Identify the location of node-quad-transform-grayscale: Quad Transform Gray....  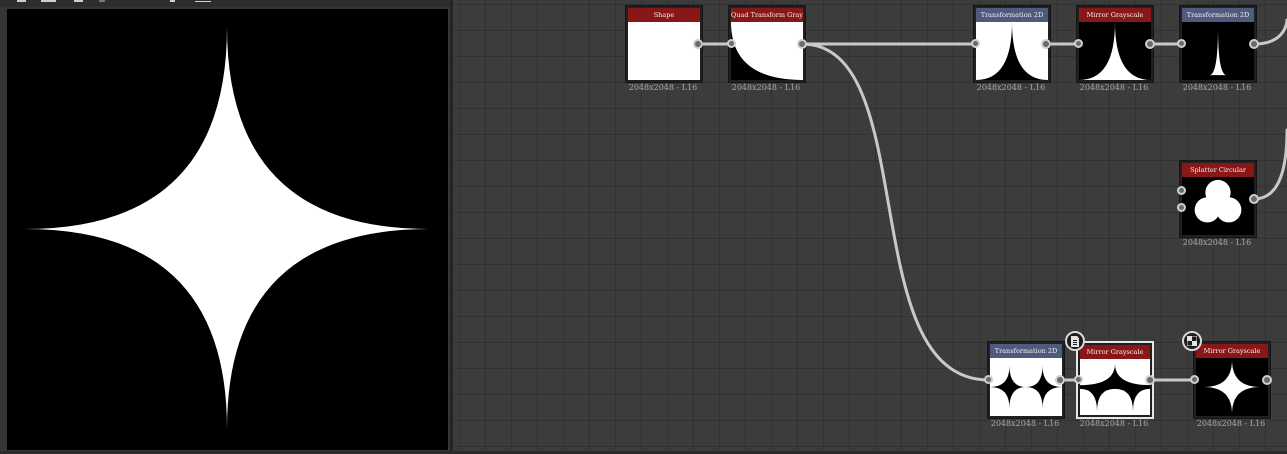
(767, 44).